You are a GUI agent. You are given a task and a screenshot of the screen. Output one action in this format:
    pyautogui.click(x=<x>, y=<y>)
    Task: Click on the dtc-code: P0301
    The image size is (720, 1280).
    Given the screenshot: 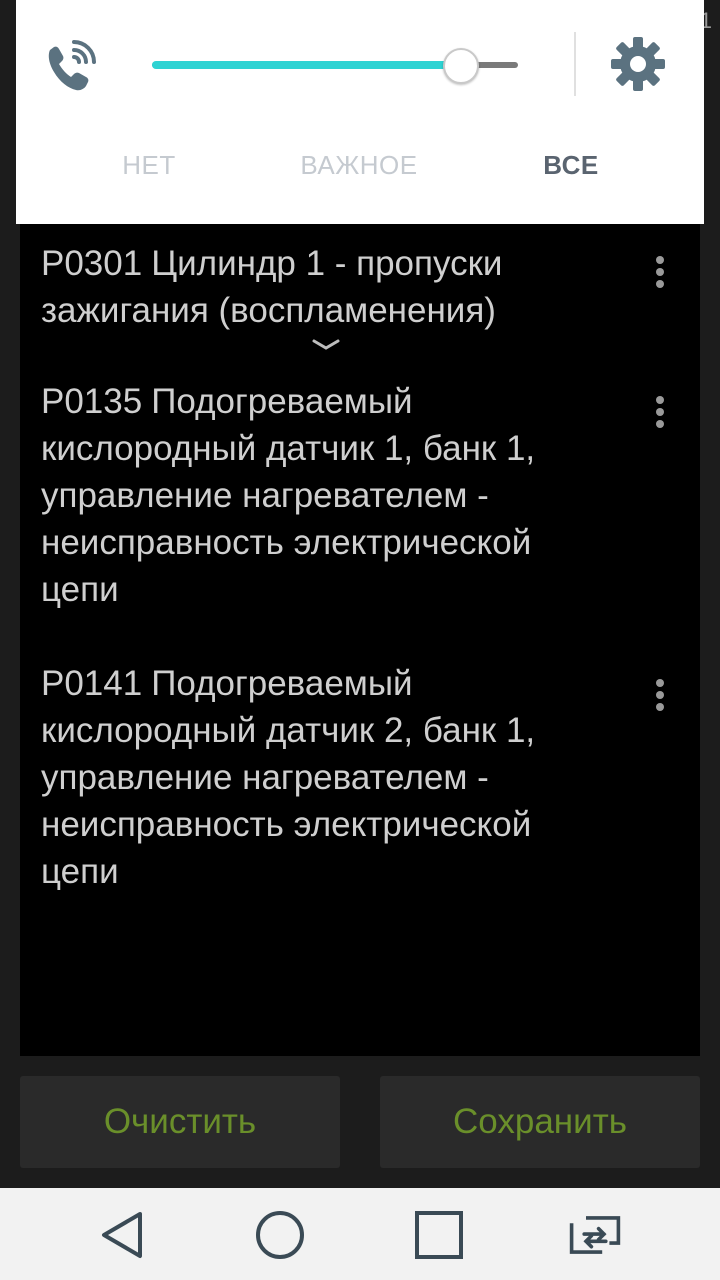 What is the action you would take?
    pyautogui.click(x=92, y=263)
    